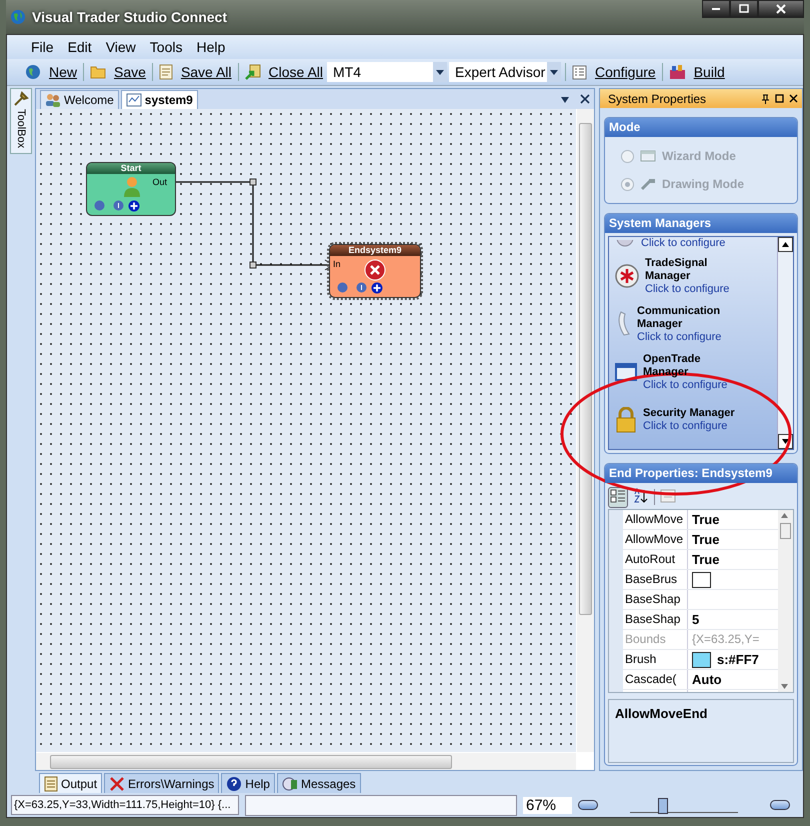 This screenshot has height=826, width=810. I want to click on dropdown: MT4, so click(387, 72).